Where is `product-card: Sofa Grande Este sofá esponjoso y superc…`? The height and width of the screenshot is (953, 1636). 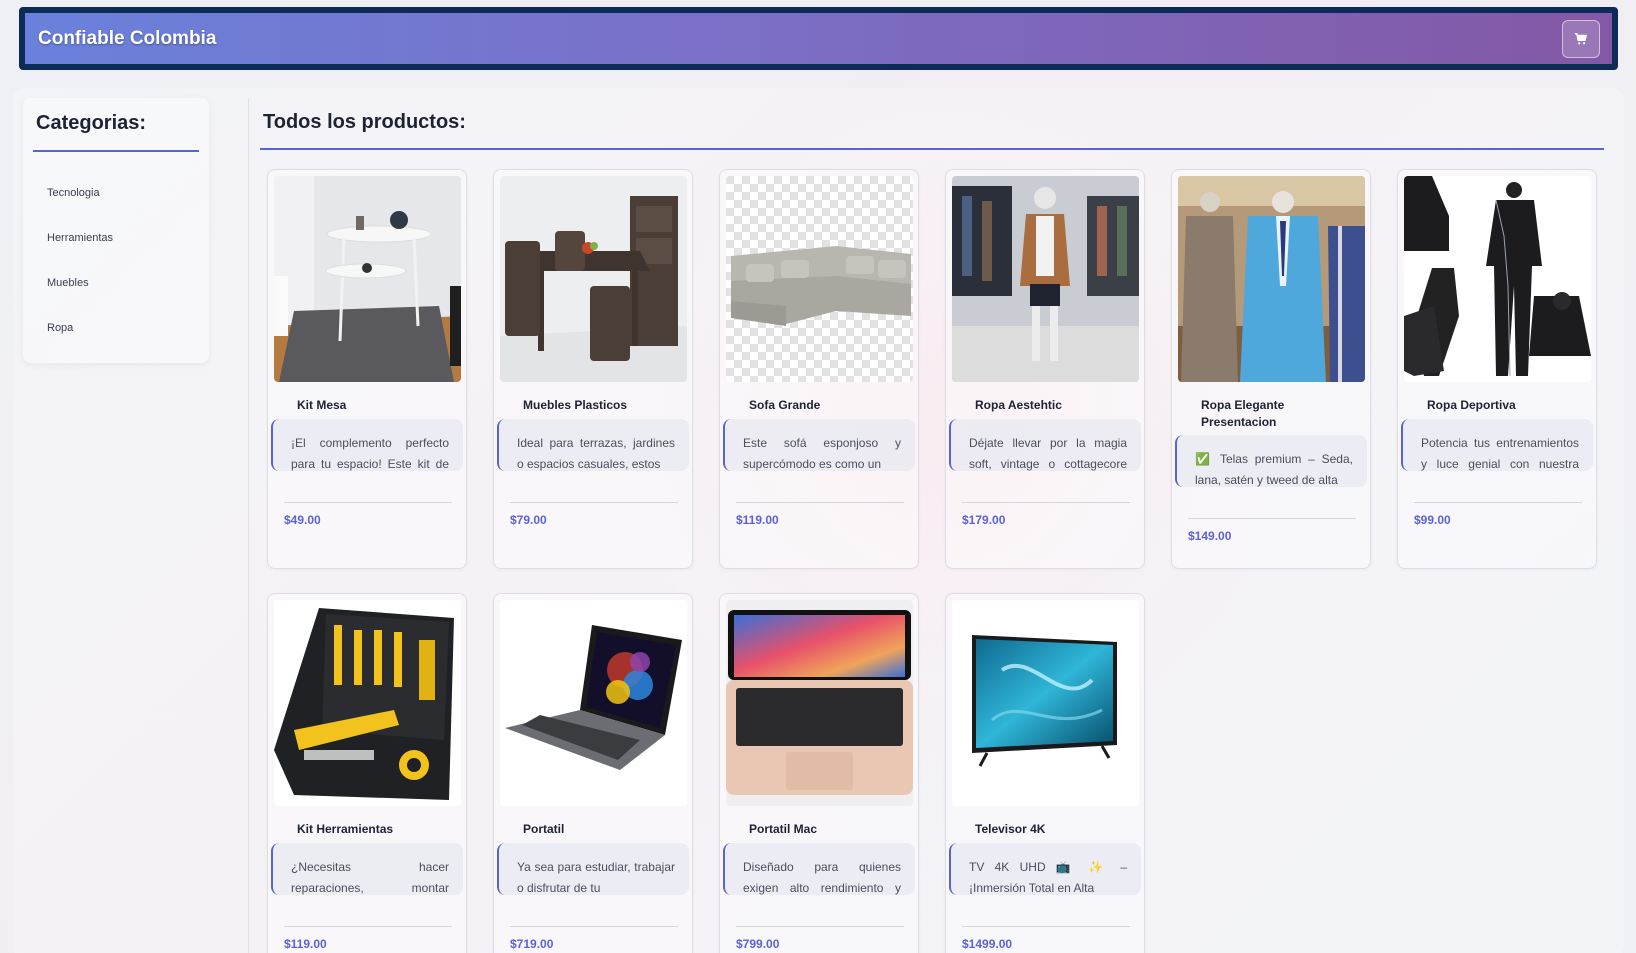
product-card: Sofa Grande Este sofá esponjoso y superc… is located at coordinates (819, 369).